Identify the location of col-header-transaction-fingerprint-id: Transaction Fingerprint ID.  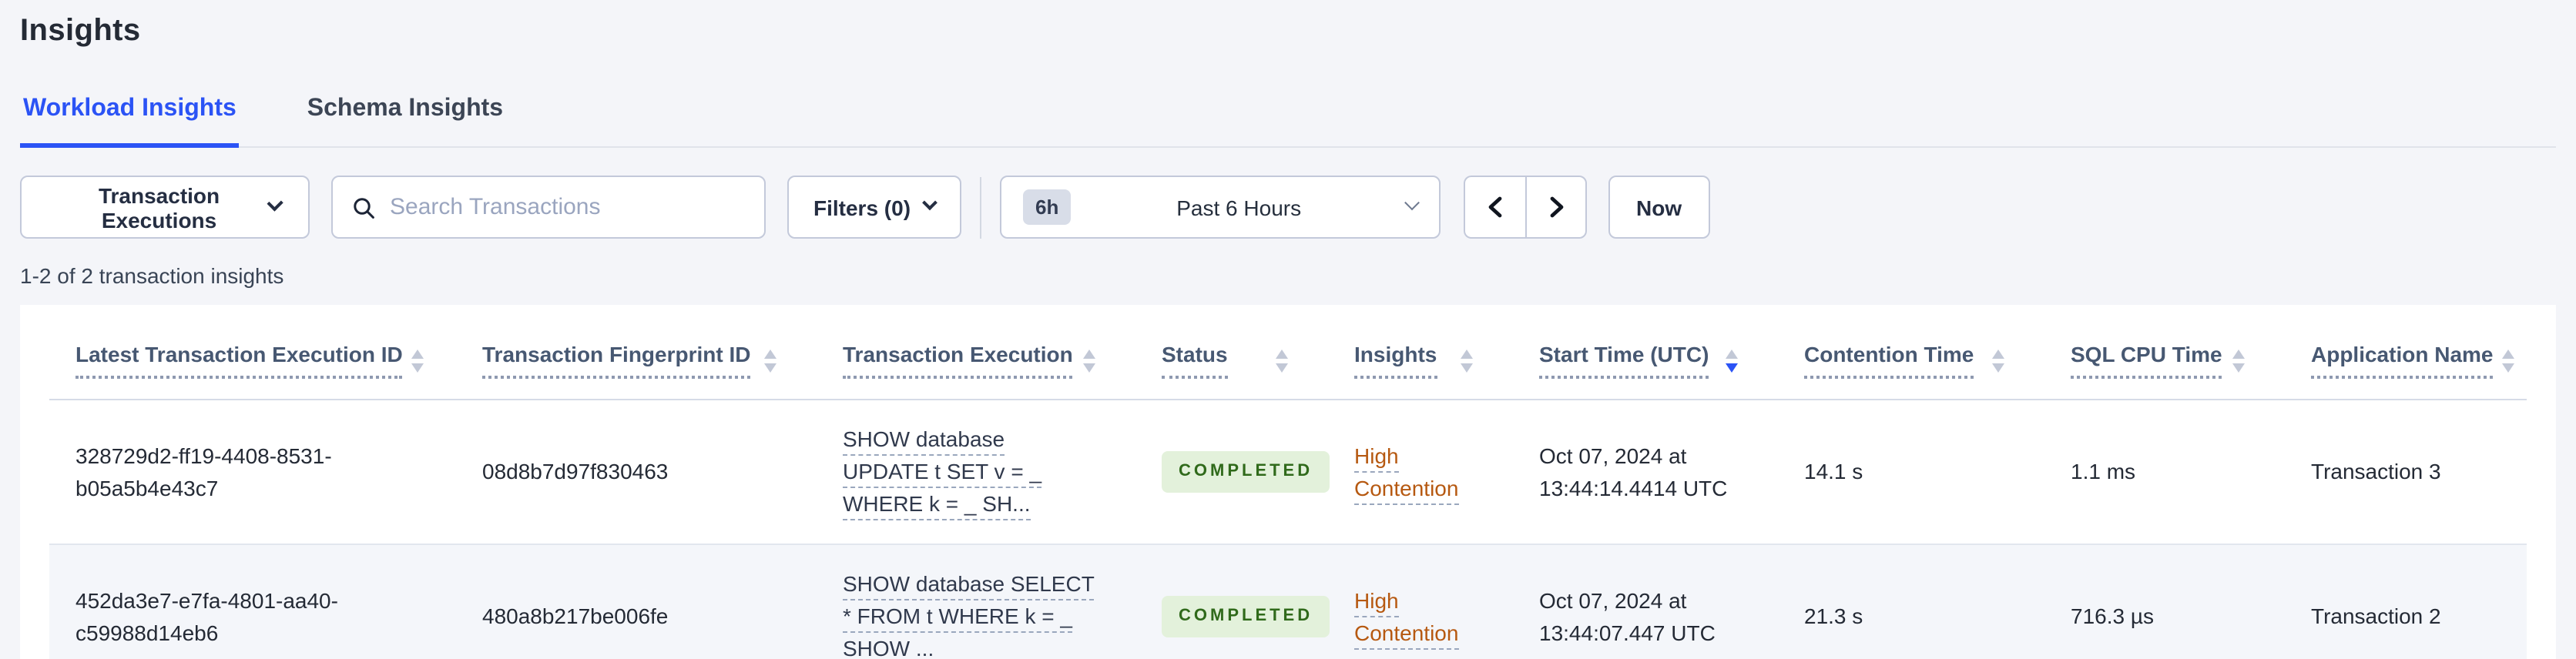
(636, 352).